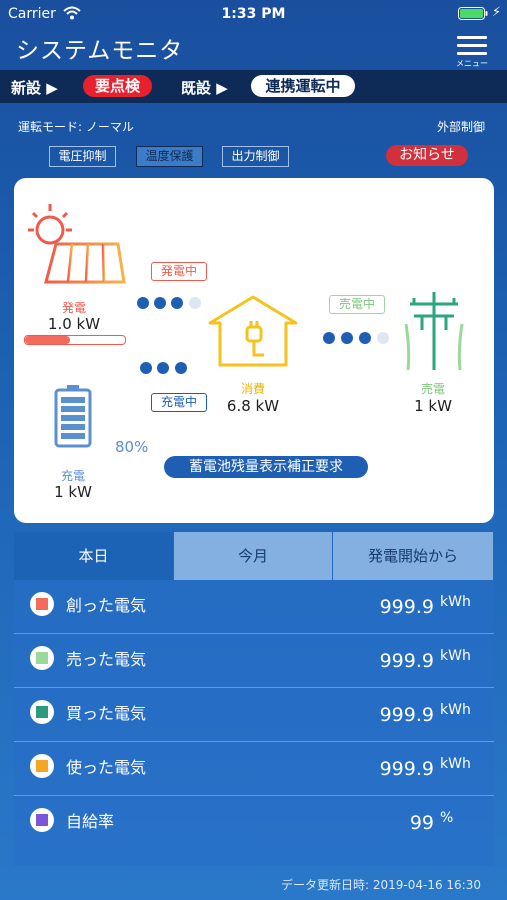  What do you see at coordinates (90, 821) in the screenshot?
I see `row-label: 自給率` at bounding box center [90, 821].